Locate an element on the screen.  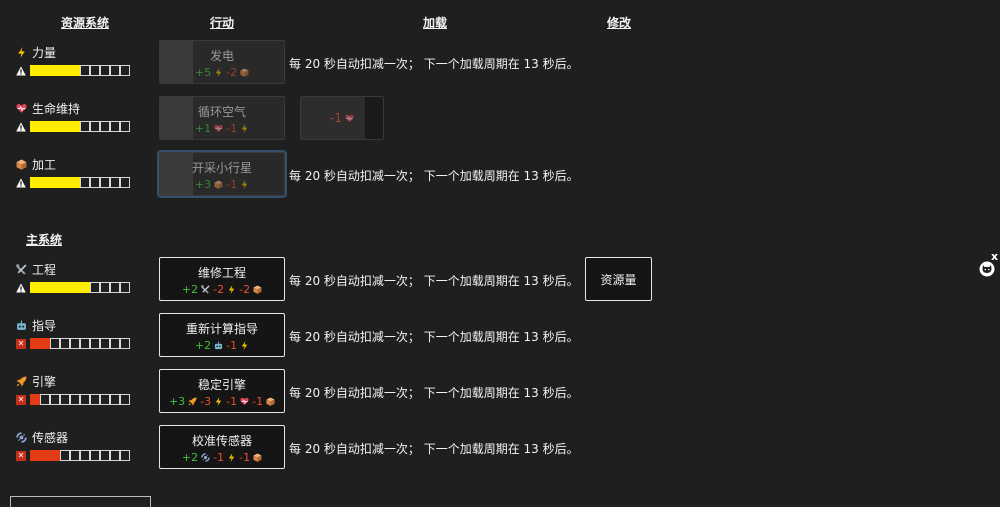
repair-engineering-button: 维修工程 +2 -2 -2 is located at coordinates (222, 279).